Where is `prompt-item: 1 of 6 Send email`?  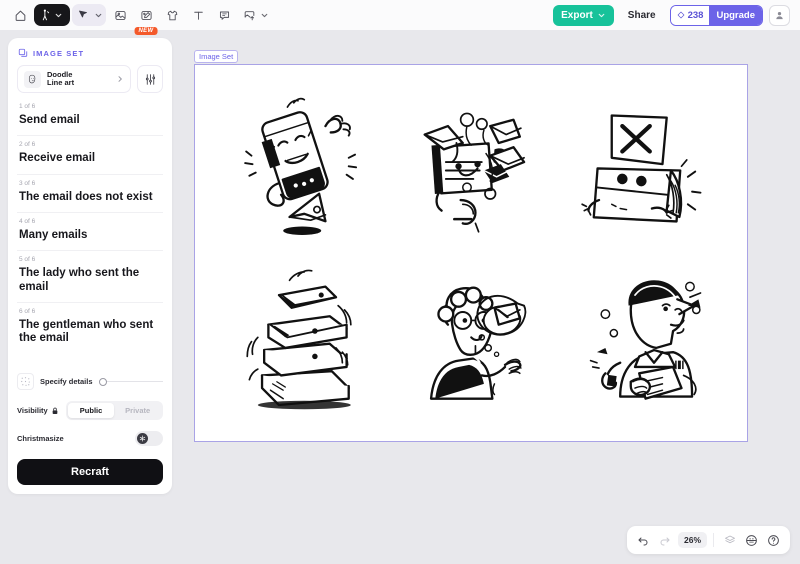
prompt-item: 1 of 6 Send email is located at coordinates (90, 118).